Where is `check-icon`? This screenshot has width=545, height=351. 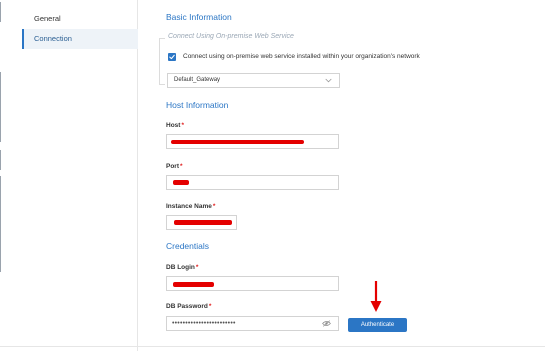
check-icon is located at coordinates (172, 57).